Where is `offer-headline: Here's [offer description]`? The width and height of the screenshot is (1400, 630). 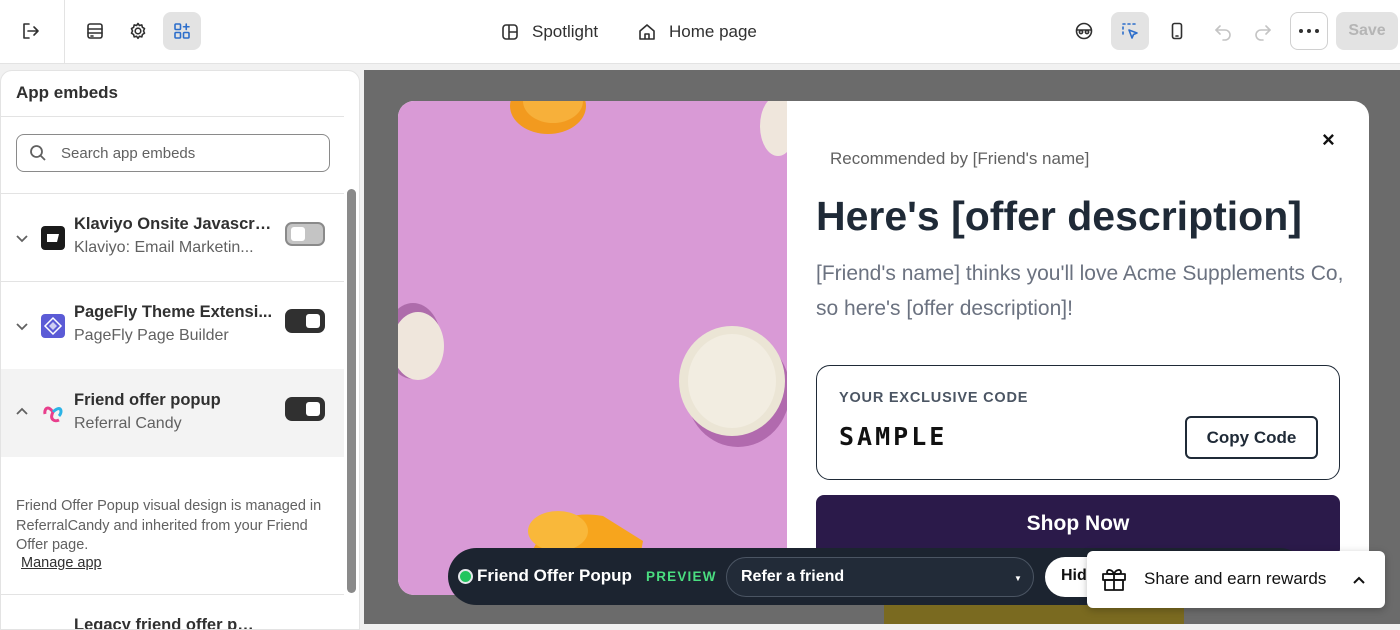 offer-headline: Here's [offer description] is located at coordinates (1059, 216).